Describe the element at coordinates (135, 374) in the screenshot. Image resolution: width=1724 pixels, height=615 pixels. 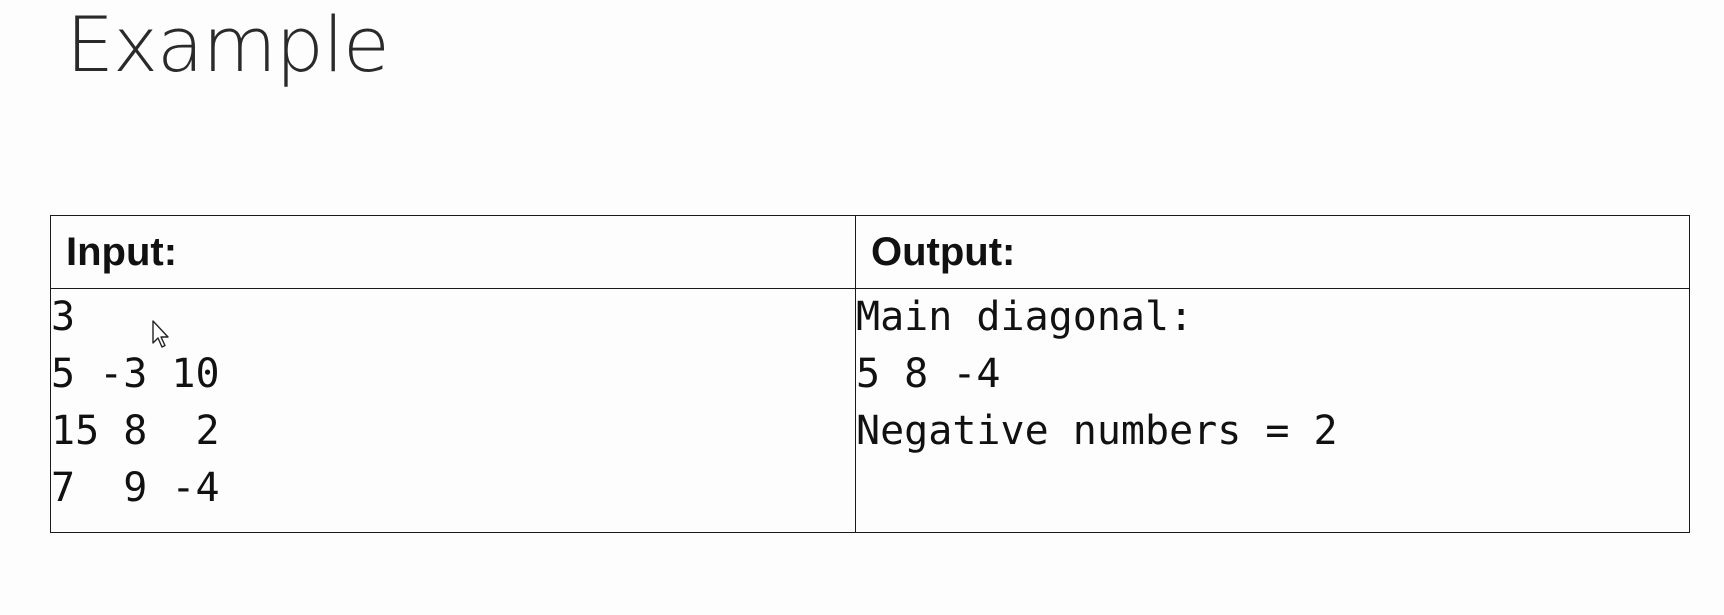
I see `input-line: 5 -3 10` at that location.